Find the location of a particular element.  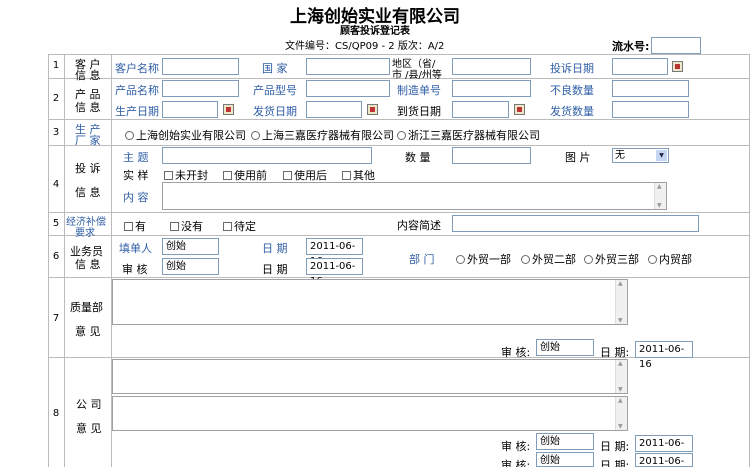

dept-option-3: 外贸三部 is located at coordinates (611, 259).